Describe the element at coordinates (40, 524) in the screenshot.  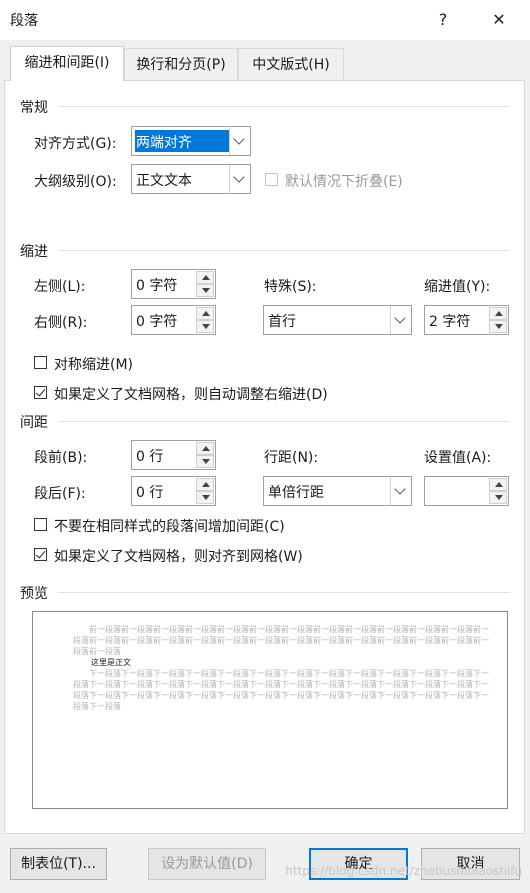
I see `no-space-same-style-checkbox` at that location.